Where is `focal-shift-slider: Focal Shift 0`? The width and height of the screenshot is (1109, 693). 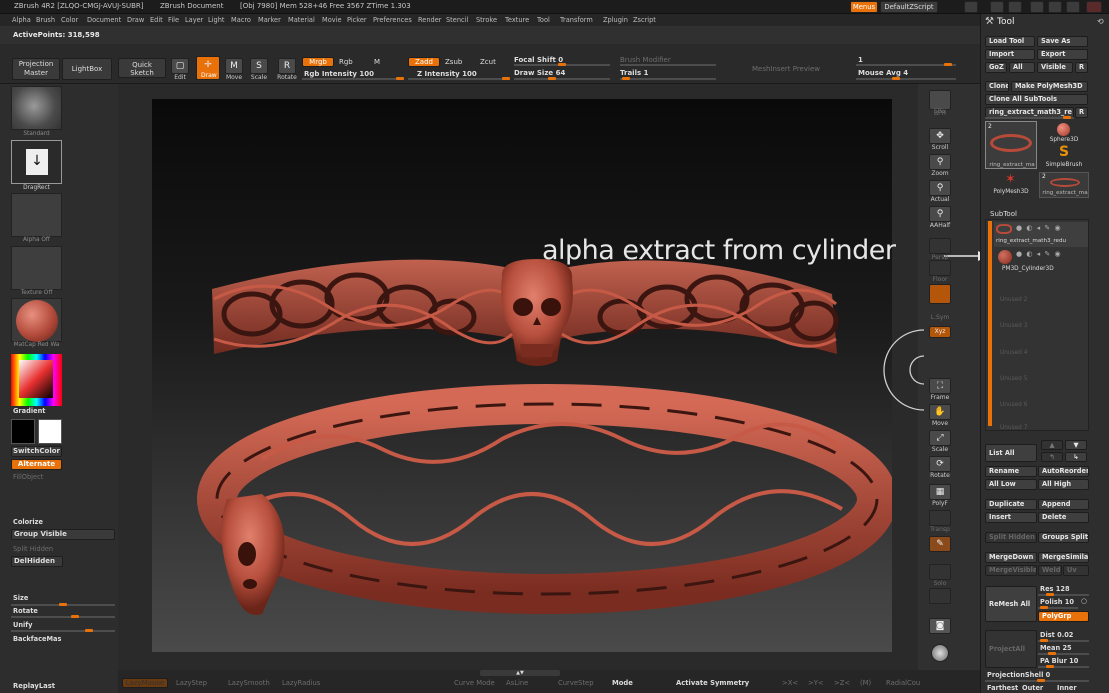
focal-shift-slider: Focal Shift 0 is located at coordinates (538, 60).